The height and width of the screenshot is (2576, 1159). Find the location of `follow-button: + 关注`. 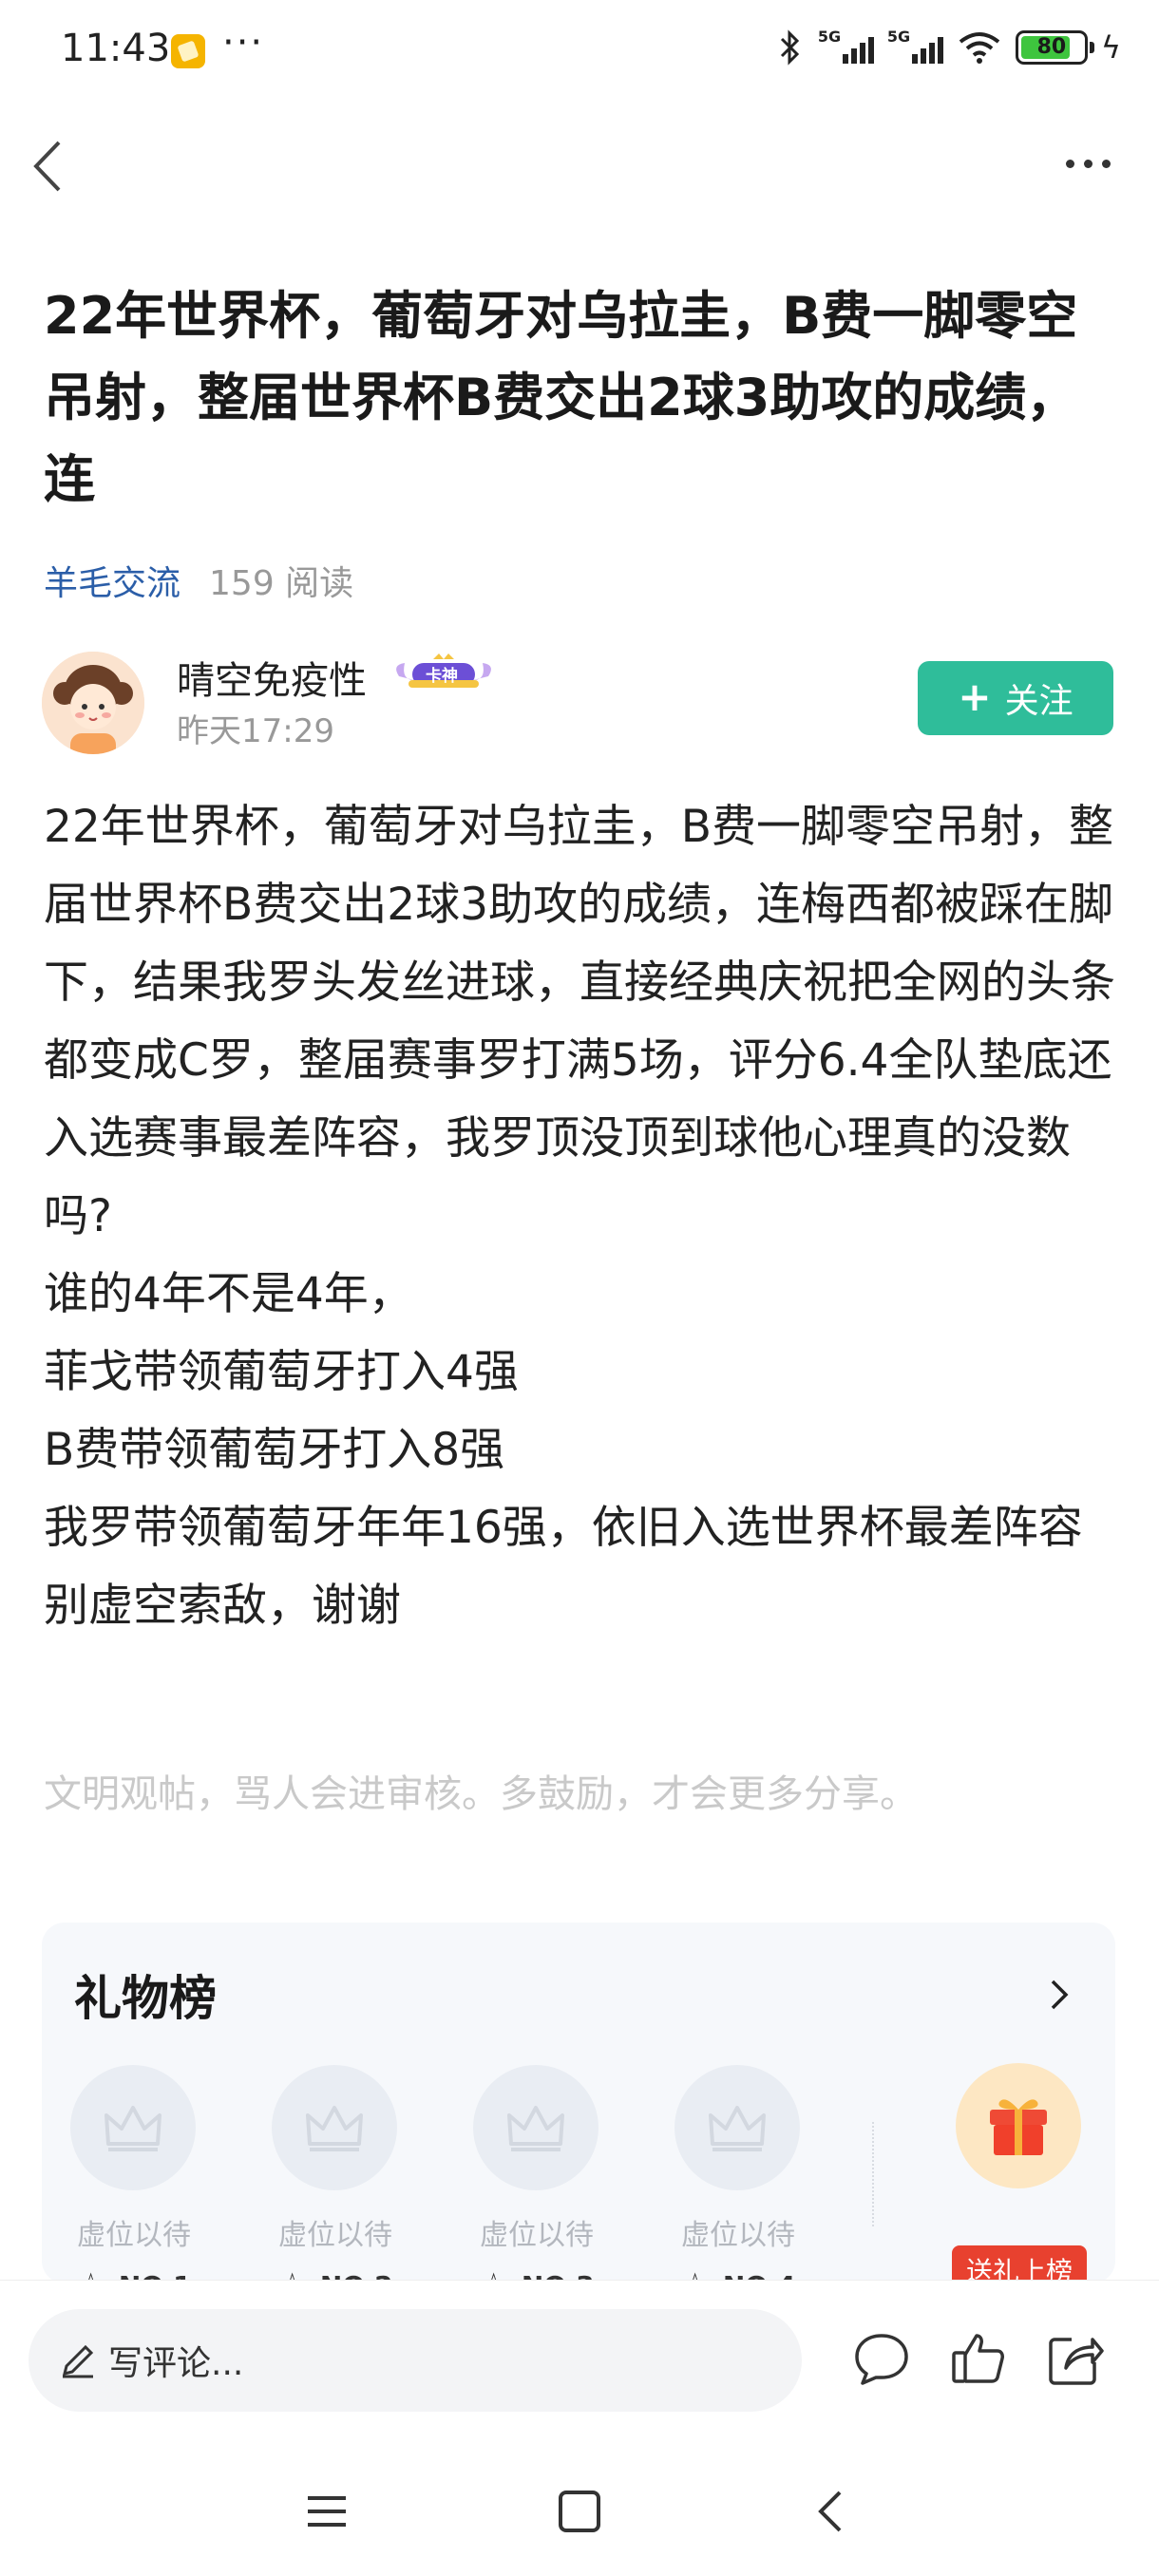

follow-button: + 关注 is located at coordinates (1015, 698).